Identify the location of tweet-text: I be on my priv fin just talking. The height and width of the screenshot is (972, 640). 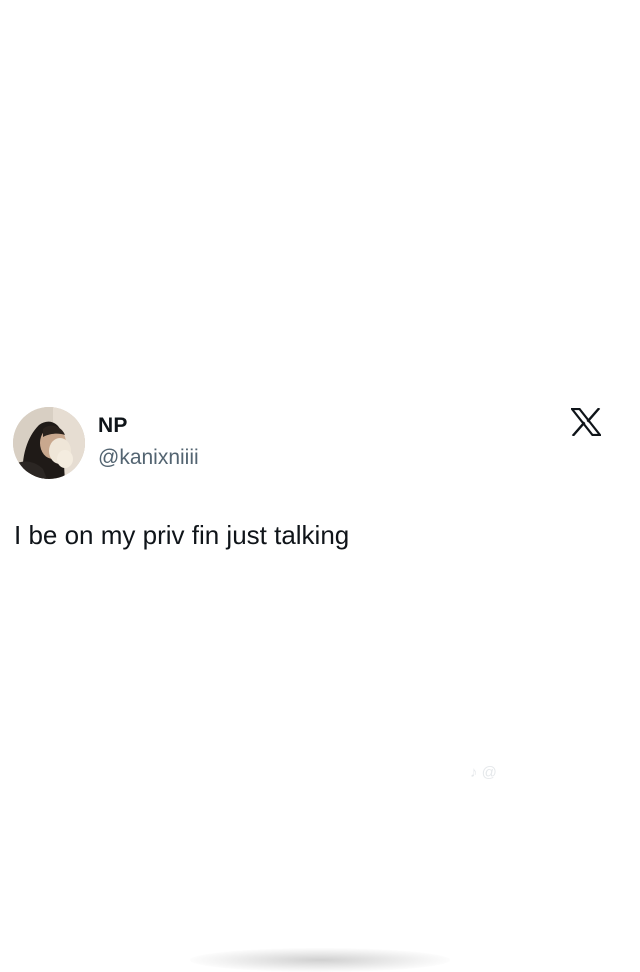
(182, 535).